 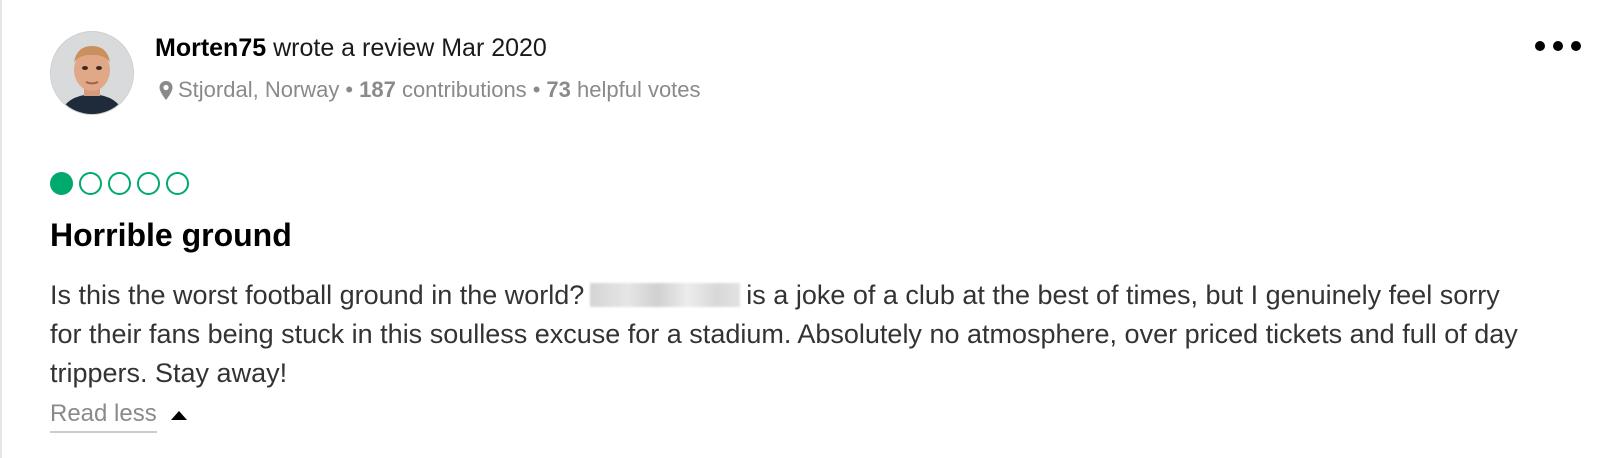 What do you see at coordinates (377, 89) in the screenshot?
I see `contributions-count: 187` at bounding box center [377, 89].